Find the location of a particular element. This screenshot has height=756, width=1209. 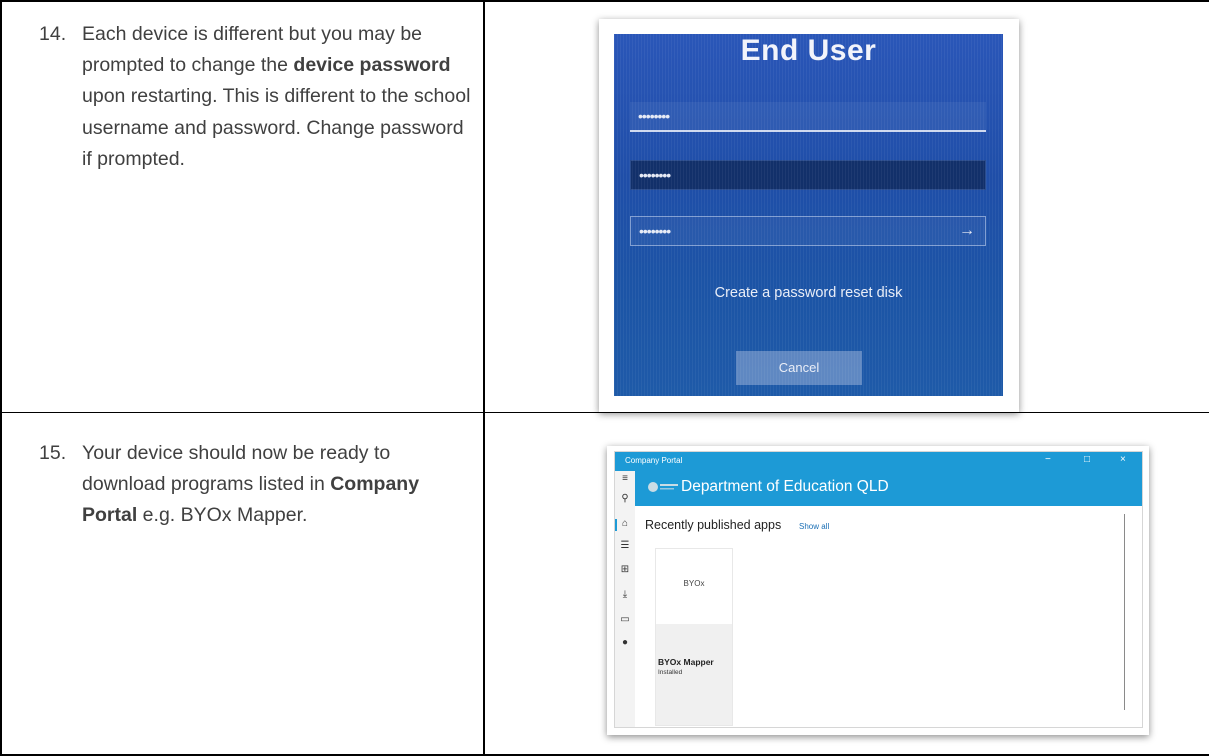

window-title: Company Portal is located at coordinates (654, 460).